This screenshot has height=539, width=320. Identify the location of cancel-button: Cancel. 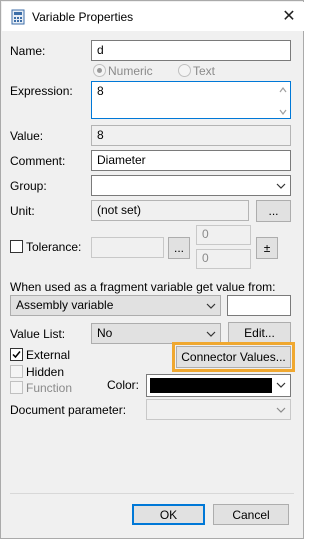
(251, 514).